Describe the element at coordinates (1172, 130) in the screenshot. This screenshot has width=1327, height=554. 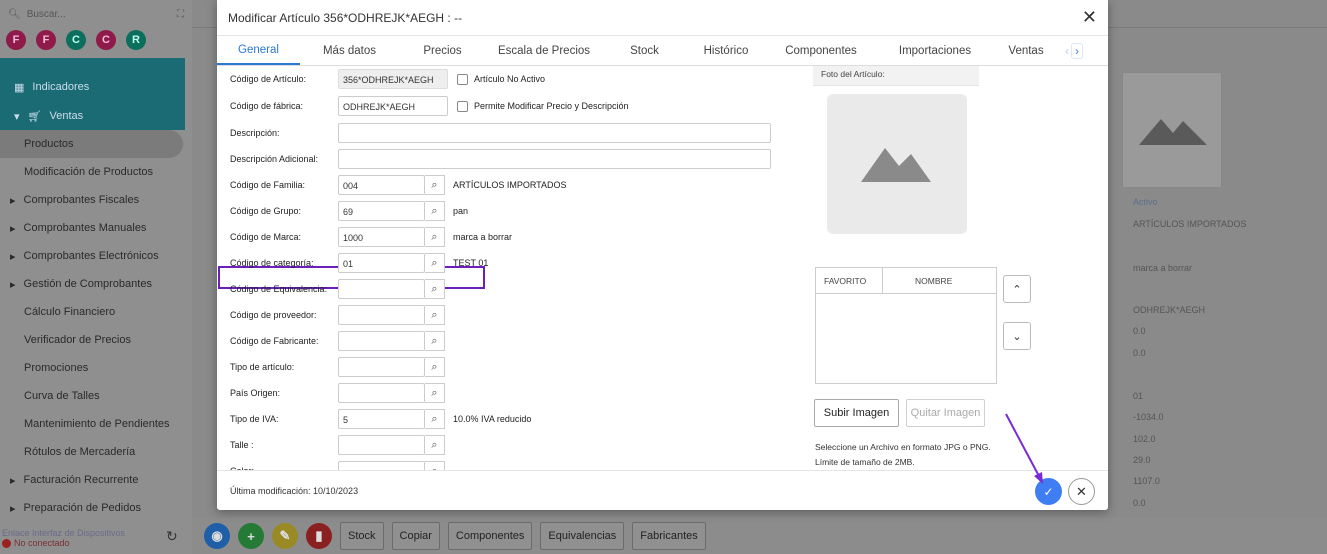
I see `product-thumbnail` at that location.